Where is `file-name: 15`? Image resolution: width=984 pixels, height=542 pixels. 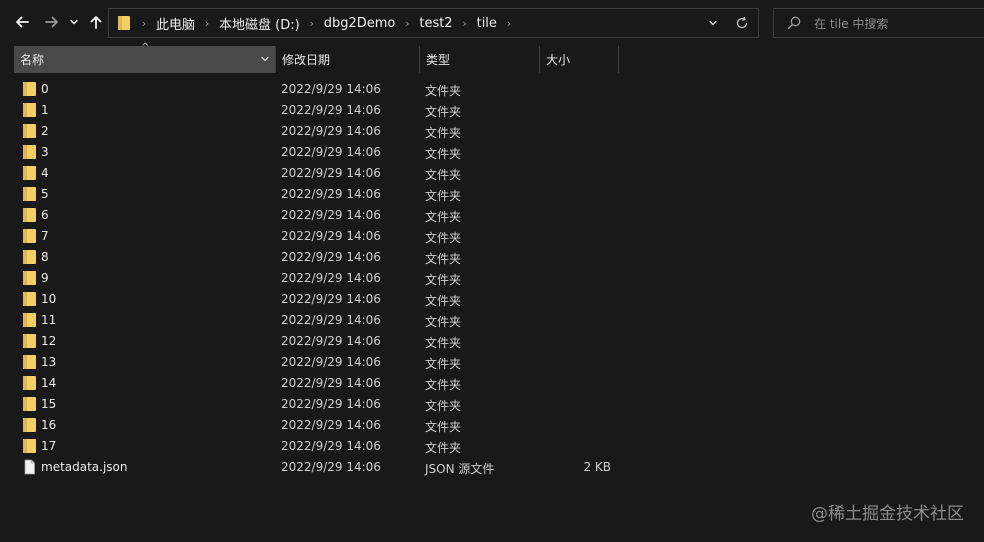
file-name: 15 is located at coordinates (49, 404).